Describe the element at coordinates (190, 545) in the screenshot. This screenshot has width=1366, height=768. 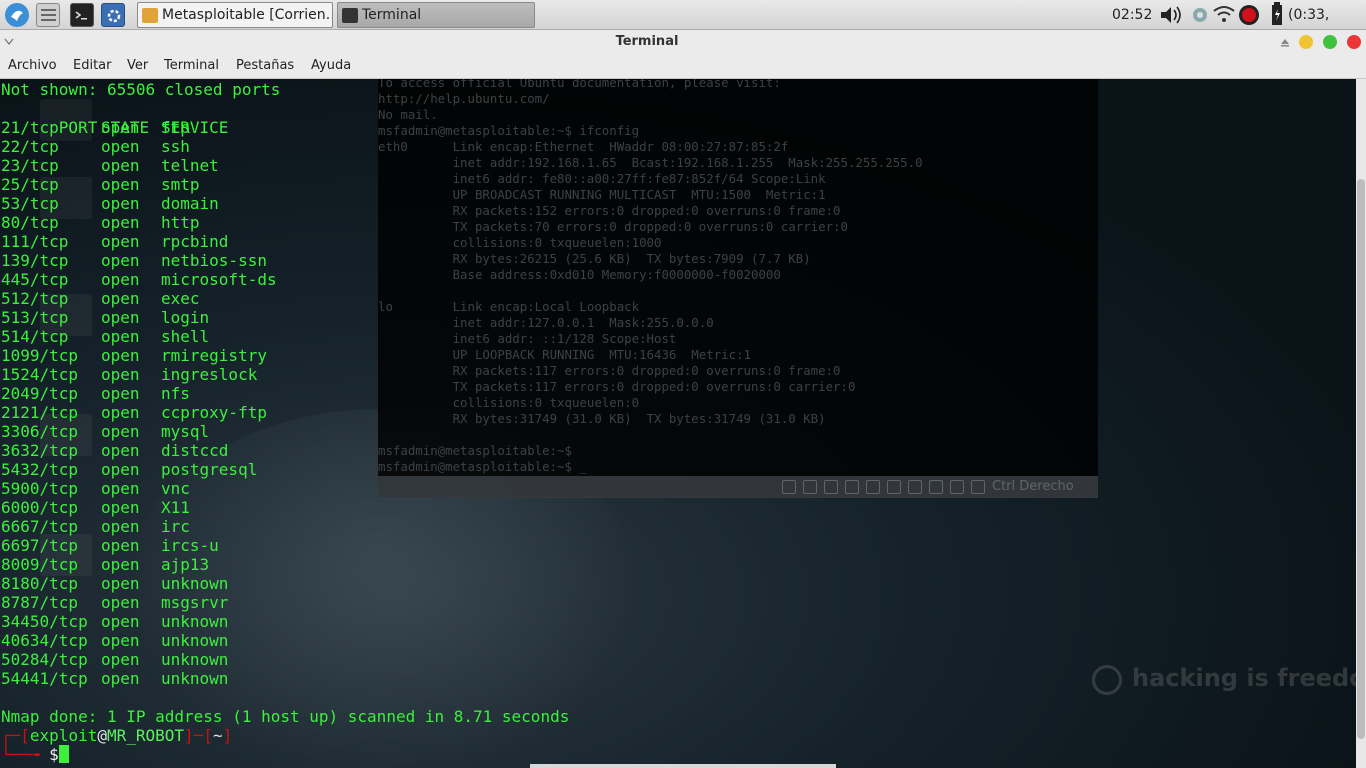
I see `port-service: ircs-u` at that location.